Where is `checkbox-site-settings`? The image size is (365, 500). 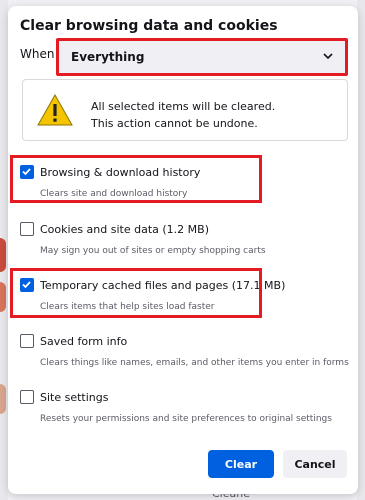
checkbox-site-settings is located at coordinates (27, 397).